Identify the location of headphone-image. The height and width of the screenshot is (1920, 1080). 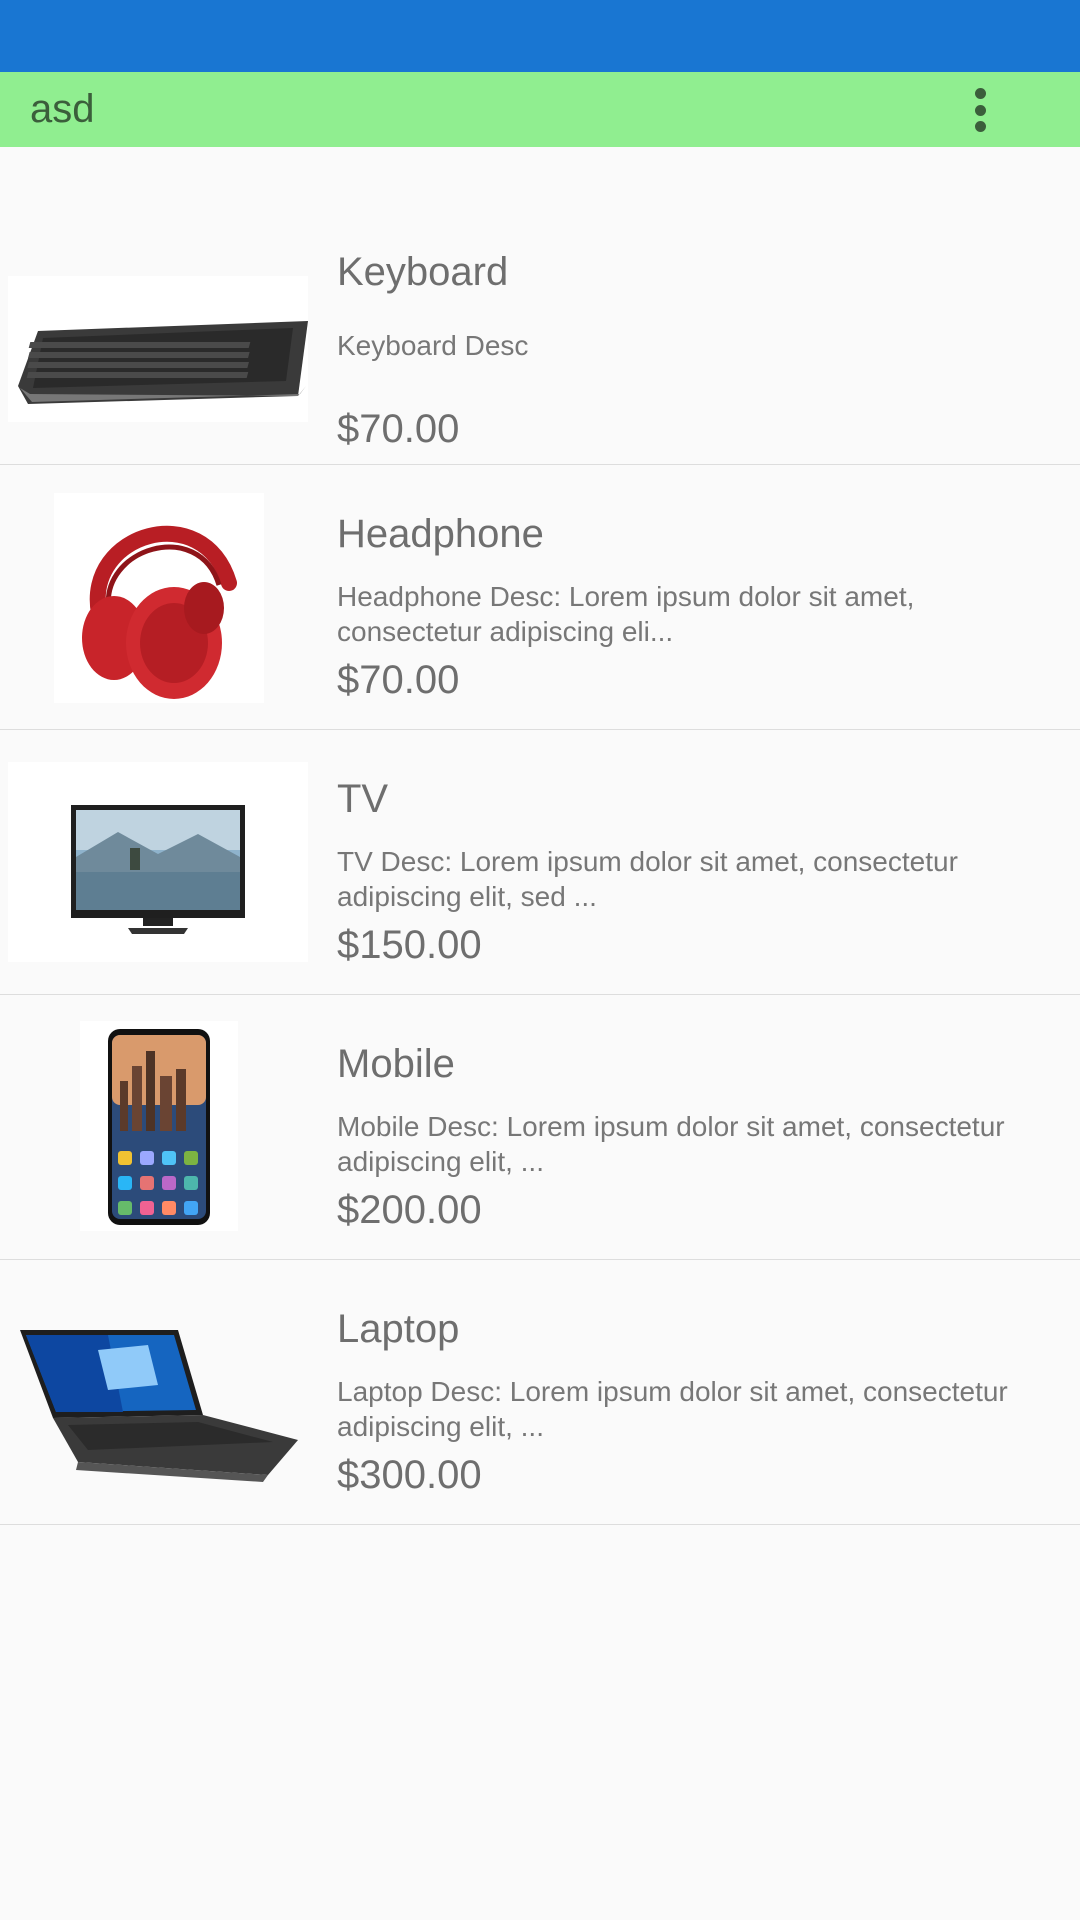
(159, 598).